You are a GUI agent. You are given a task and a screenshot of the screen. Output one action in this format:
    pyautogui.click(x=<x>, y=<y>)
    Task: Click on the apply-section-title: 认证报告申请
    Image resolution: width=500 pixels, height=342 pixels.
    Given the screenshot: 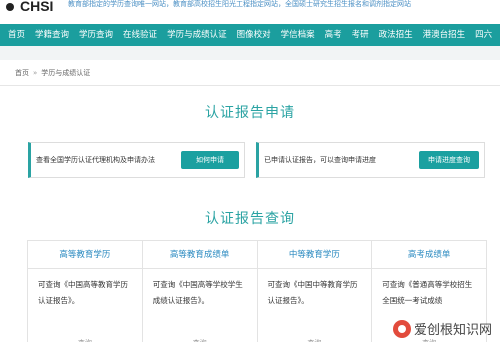 What is the action you would take?
    pyautogui.click(x=250, y=113)
    